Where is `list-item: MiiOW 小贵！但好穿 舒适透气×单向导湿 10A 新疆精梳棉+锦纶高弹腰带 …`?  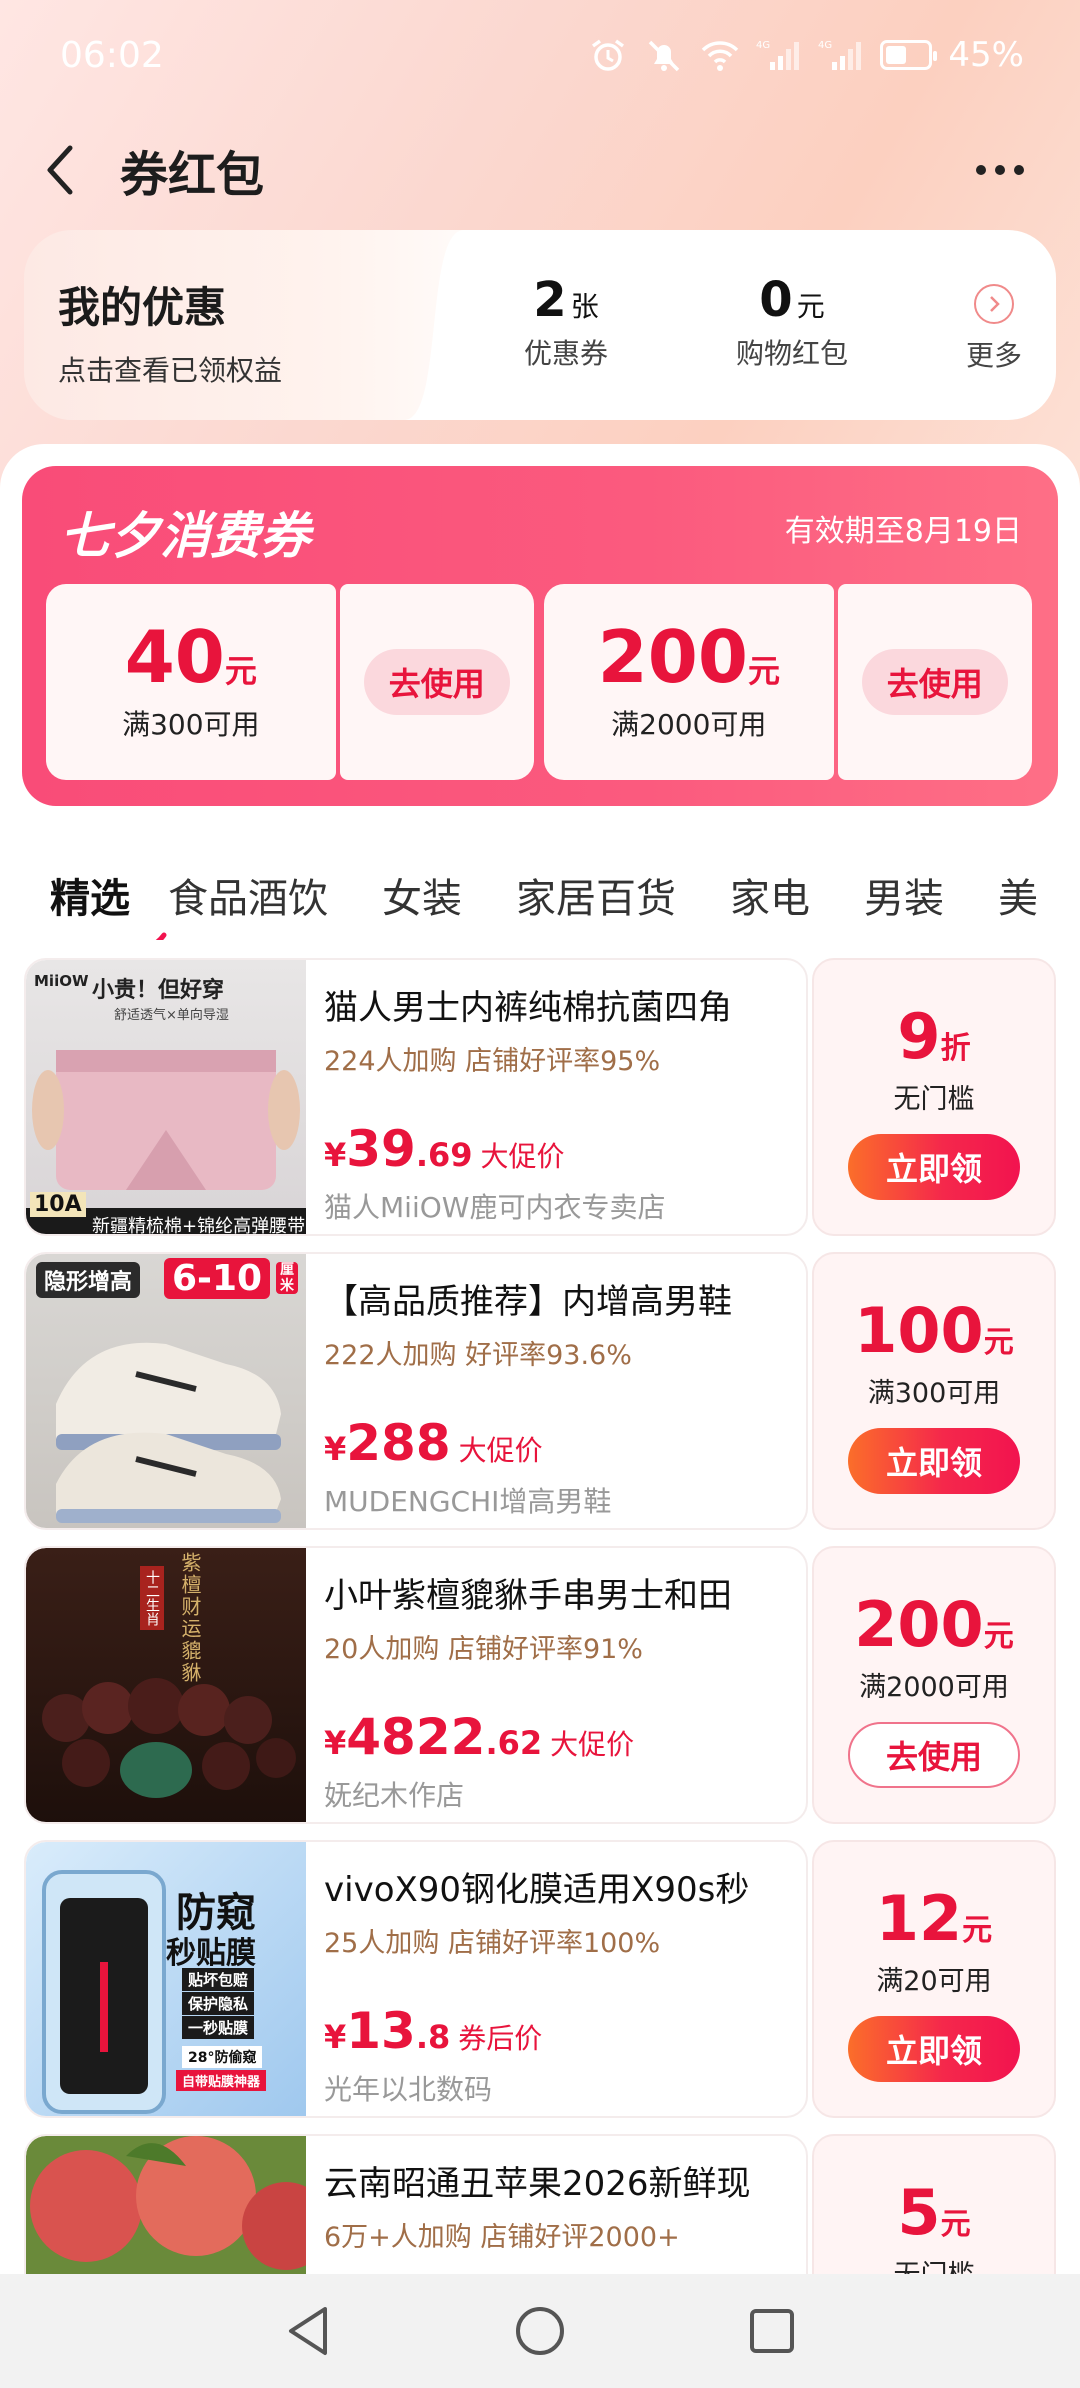
list-item: MiiOW 小贵！但好穿 舒适透气×单向导湿 10A 新疆精梳棉+锦纶高弹腰带 … is located at coordinates (540, 1097).